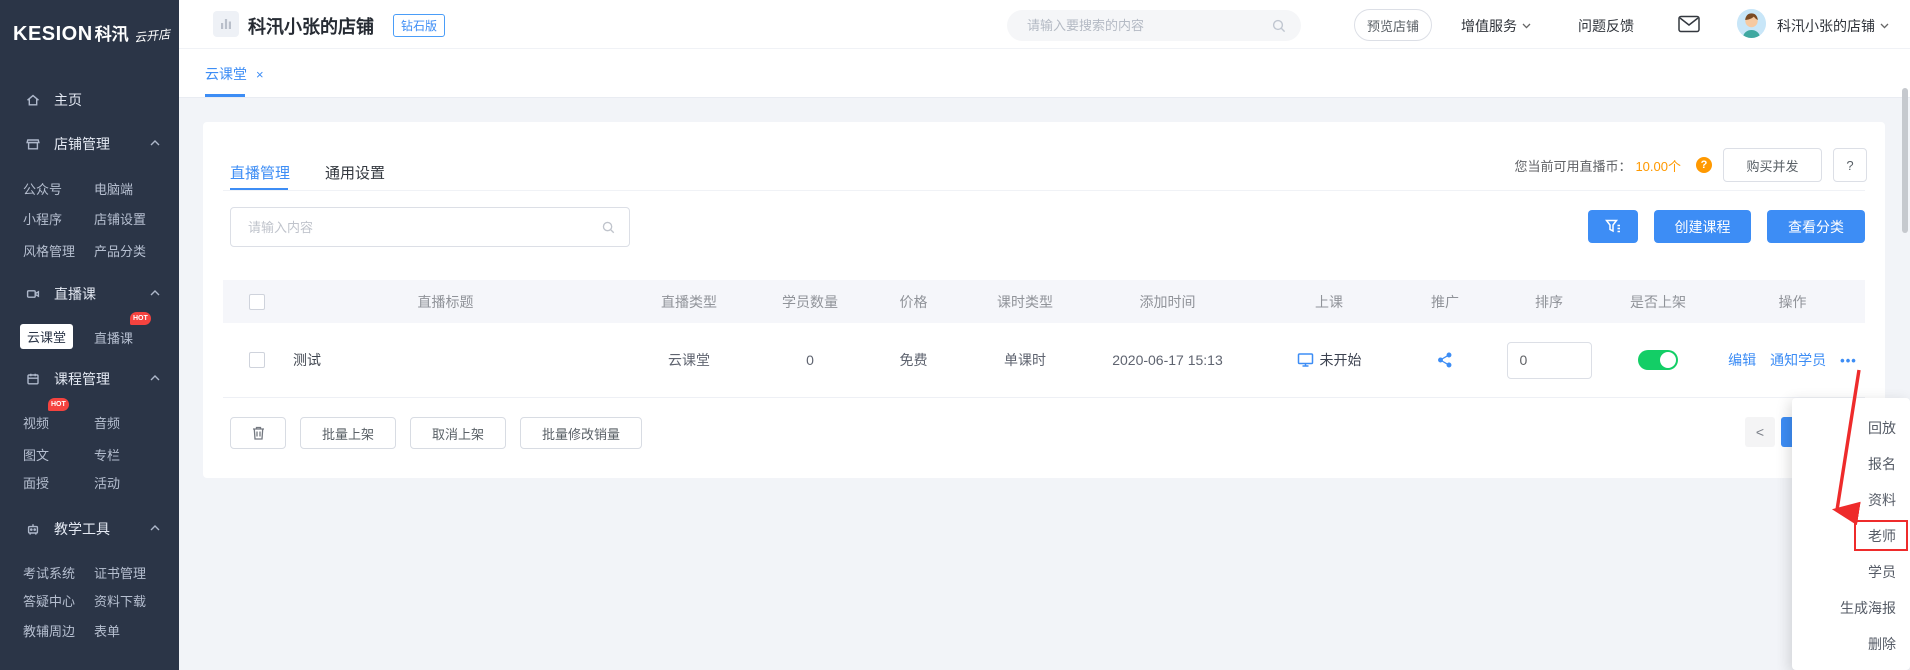 The image size is (1910, 670). I want to click on shop-stats-icon, so click(226, 24).